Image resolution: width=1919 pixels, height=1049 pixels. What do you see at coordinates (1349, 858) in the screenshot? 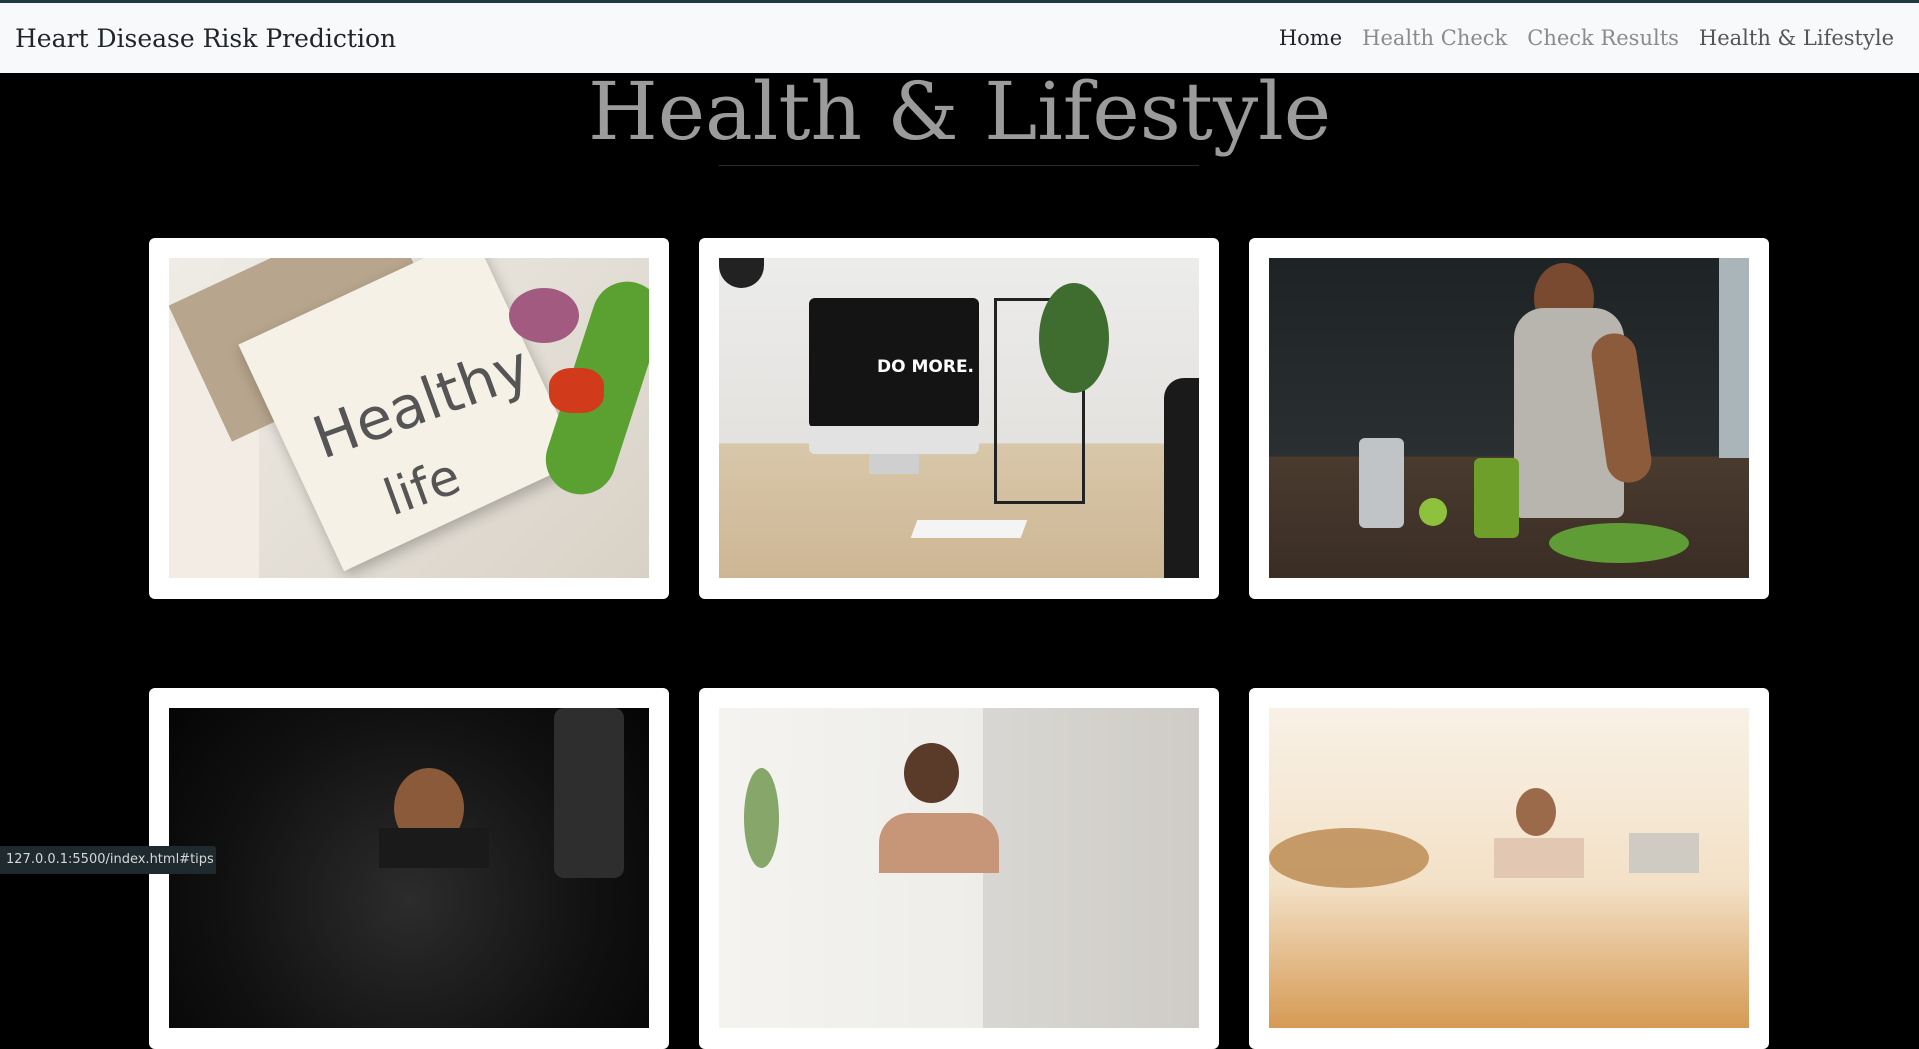
I see `trees-shape` at bounding box center [1349, 858].